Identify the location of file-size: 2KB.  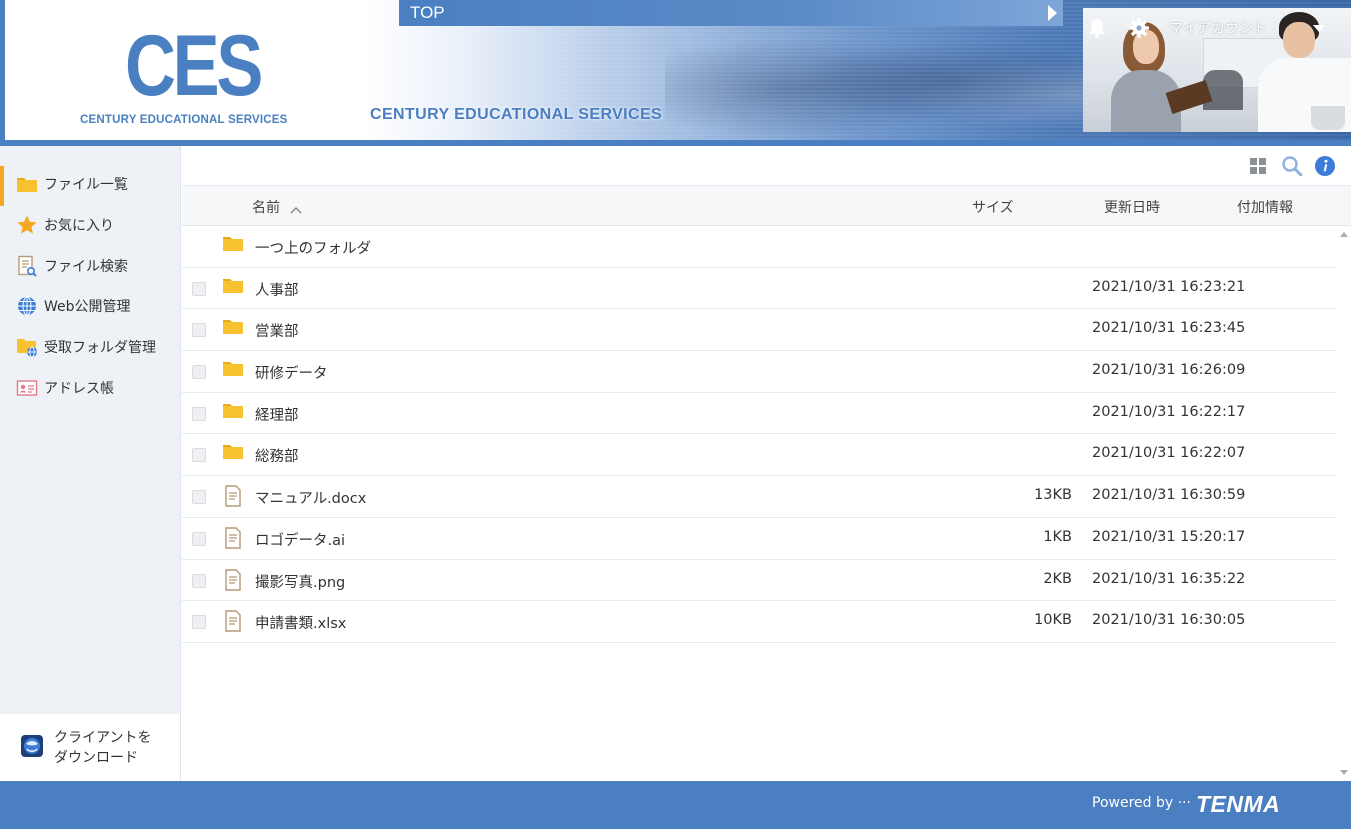
(1057, 578).